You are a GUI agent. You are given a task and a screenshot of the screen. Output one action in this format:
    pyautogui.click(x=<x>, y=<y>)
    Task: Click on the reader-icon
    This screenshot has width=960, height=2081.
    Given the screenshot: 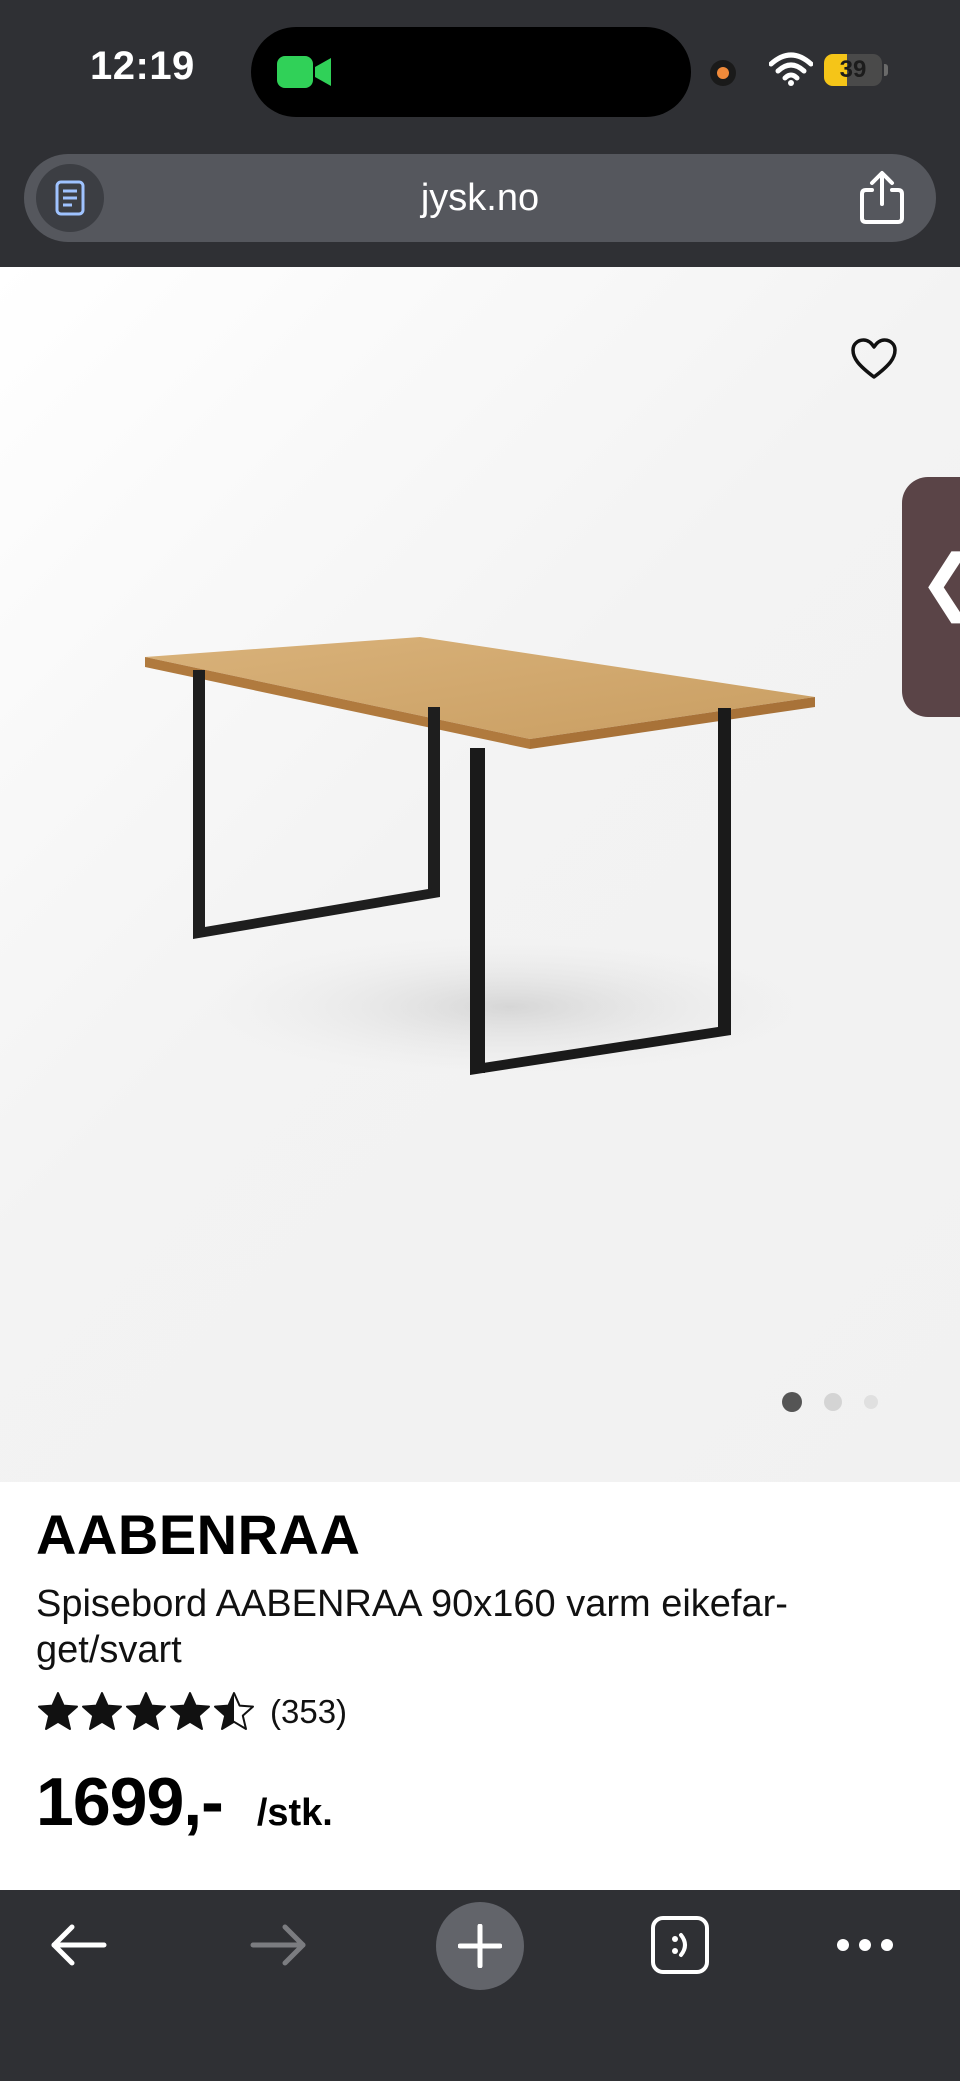 What is the action you would take?
    pyautogui.click(x=70, y=198)
    